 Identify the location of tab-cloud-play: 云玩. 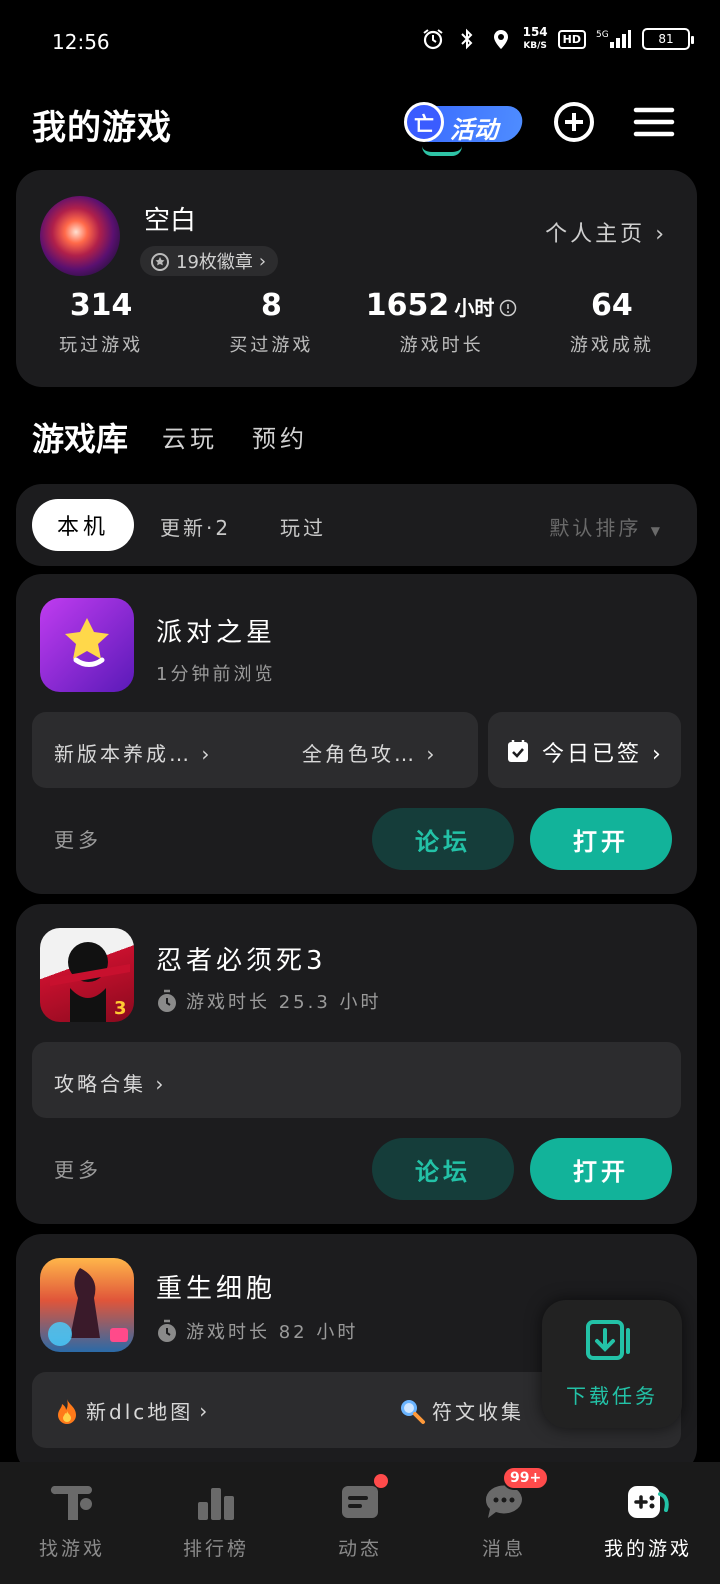
(190, 439).